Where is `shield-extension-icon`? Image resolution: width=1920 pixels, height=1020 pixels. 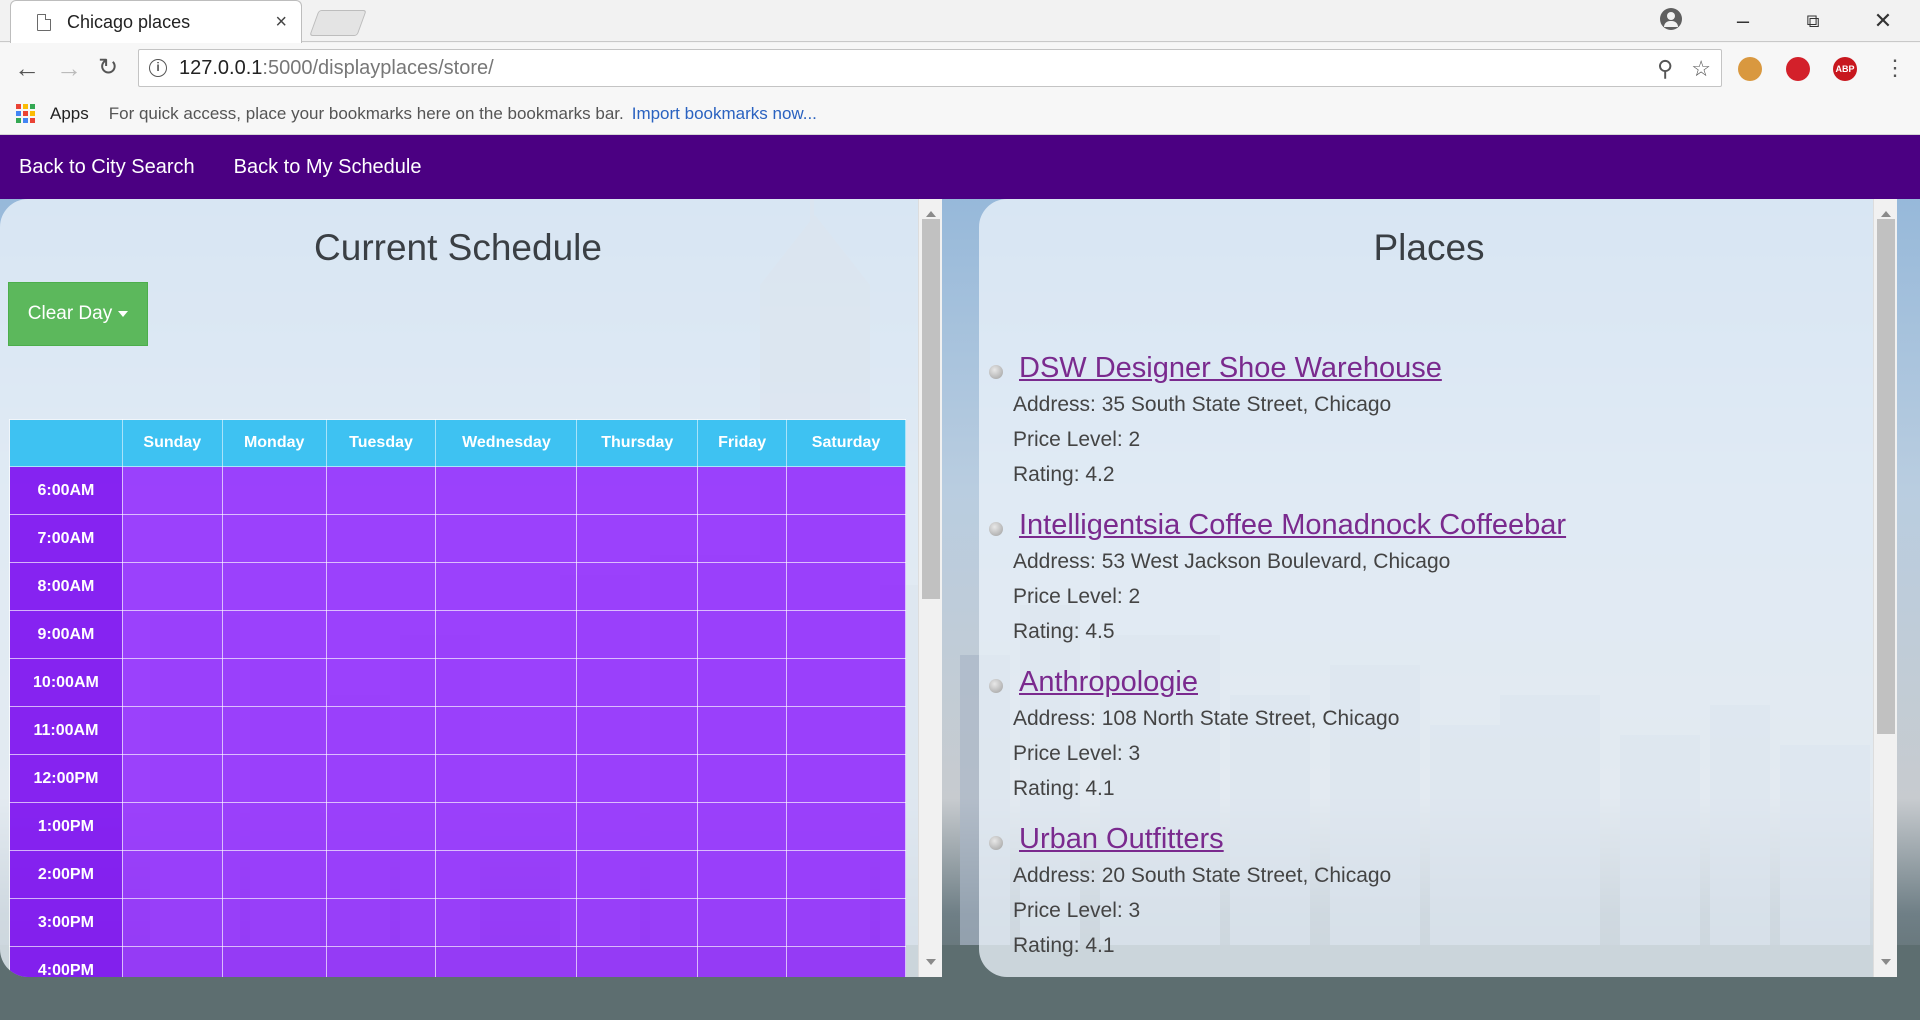
shield-extension-icon is located at coordinates (1798, 69).